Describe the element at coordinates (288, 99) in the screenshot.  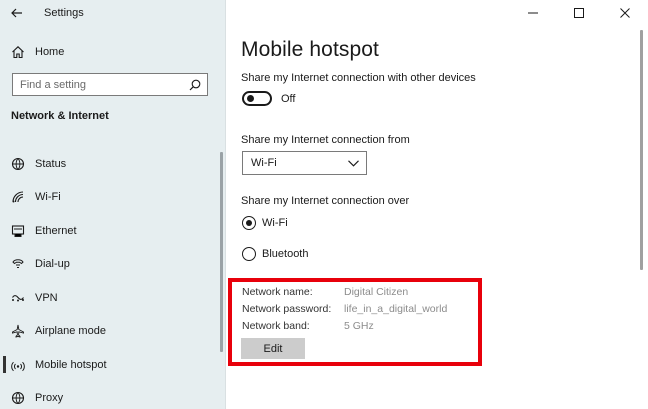
I see `toggle-state-label: Off` at that location.